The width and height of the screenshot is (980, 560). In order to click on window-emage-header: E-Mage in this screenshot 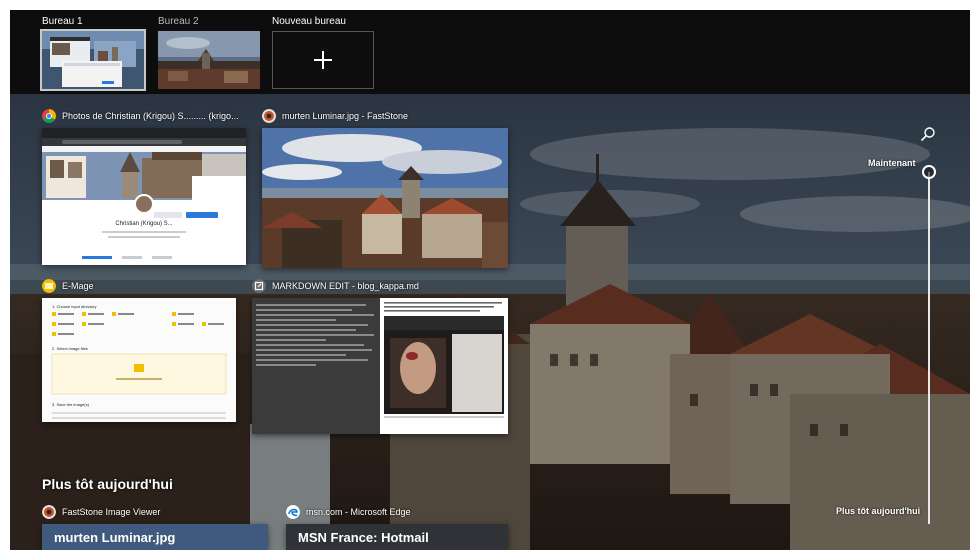, I will do `click(68, 286)`.